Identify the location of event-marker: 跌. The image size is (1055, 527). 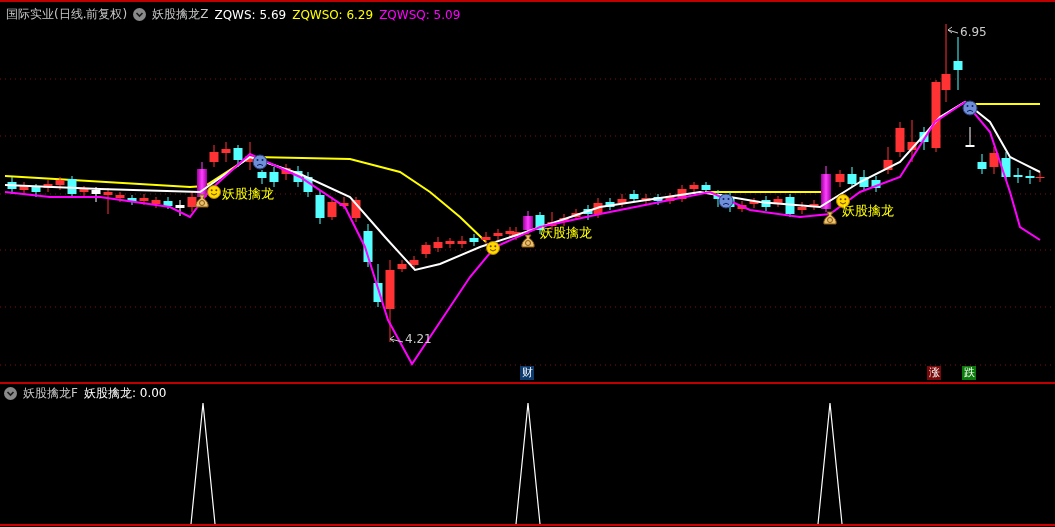
(969, 373).